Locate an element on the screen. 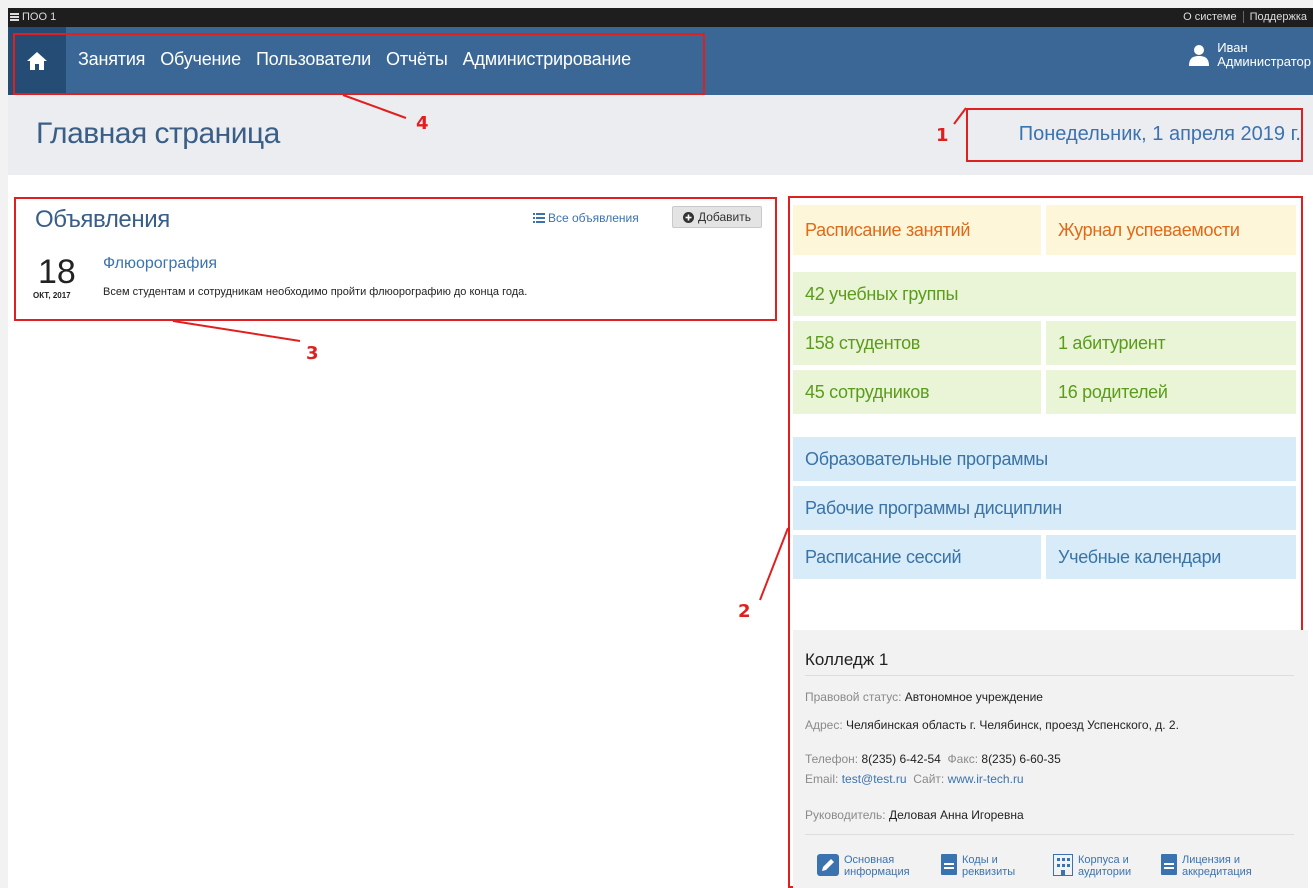 This screenshot has width=1313, height=888. pencil-icon is located at coordinates (828, 865).